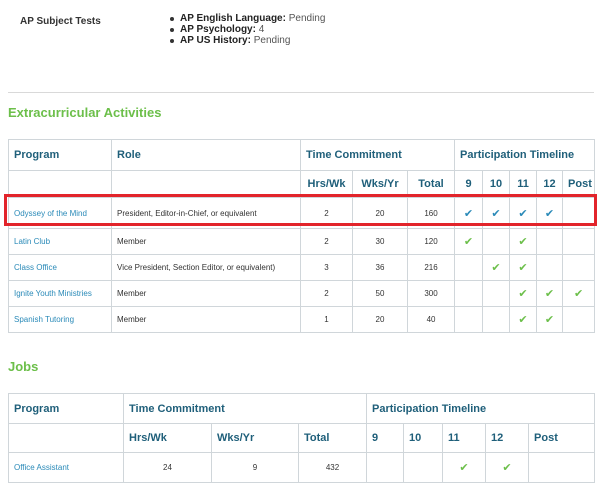 The image size is (600, 487). What do you see at coordinates (431, 267) in the screenshot?
I see `total-cell: 216` at bounding box center [431, 267].